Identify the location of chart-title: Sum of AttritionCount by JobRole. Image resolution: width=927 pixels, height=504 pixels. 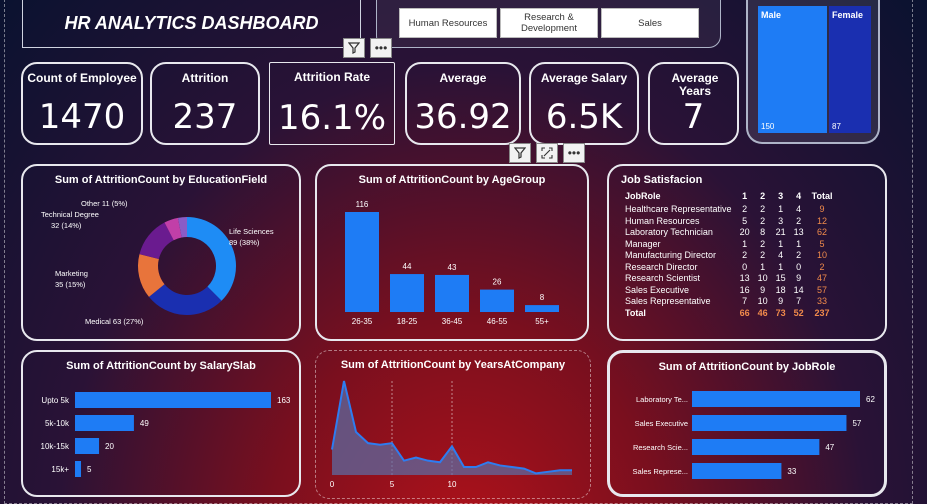
(747, 367).